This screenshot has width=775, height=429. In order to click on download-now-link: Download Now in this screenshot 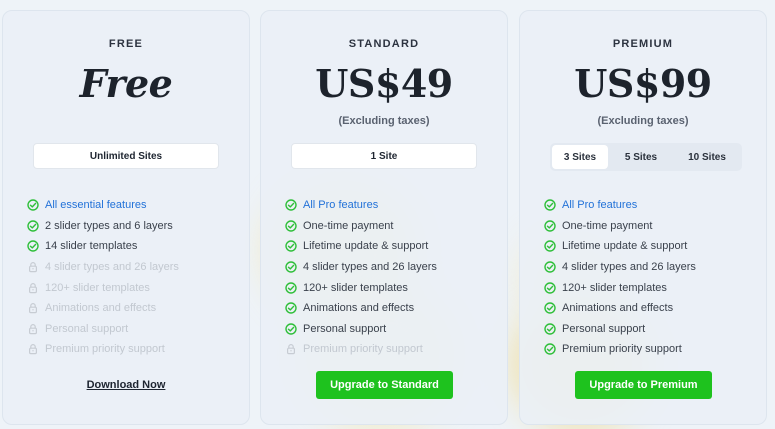, I will do `click(126, 385)`.